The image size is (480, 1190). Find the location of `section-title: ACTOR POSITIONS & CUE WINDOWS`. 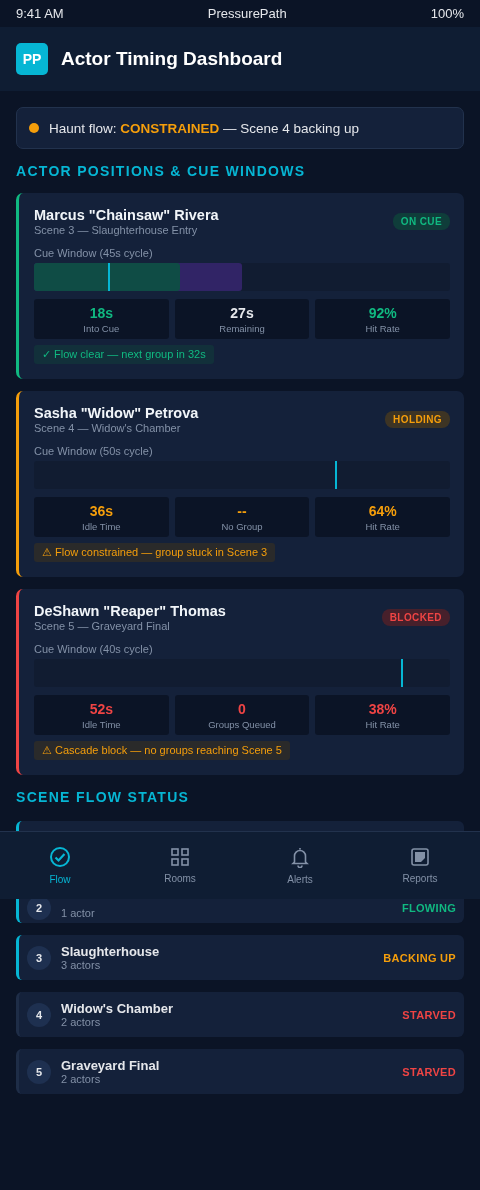

section-title: ACTOR POSITIONS & CUE WINDOWS is located at coordinates (161, 171).